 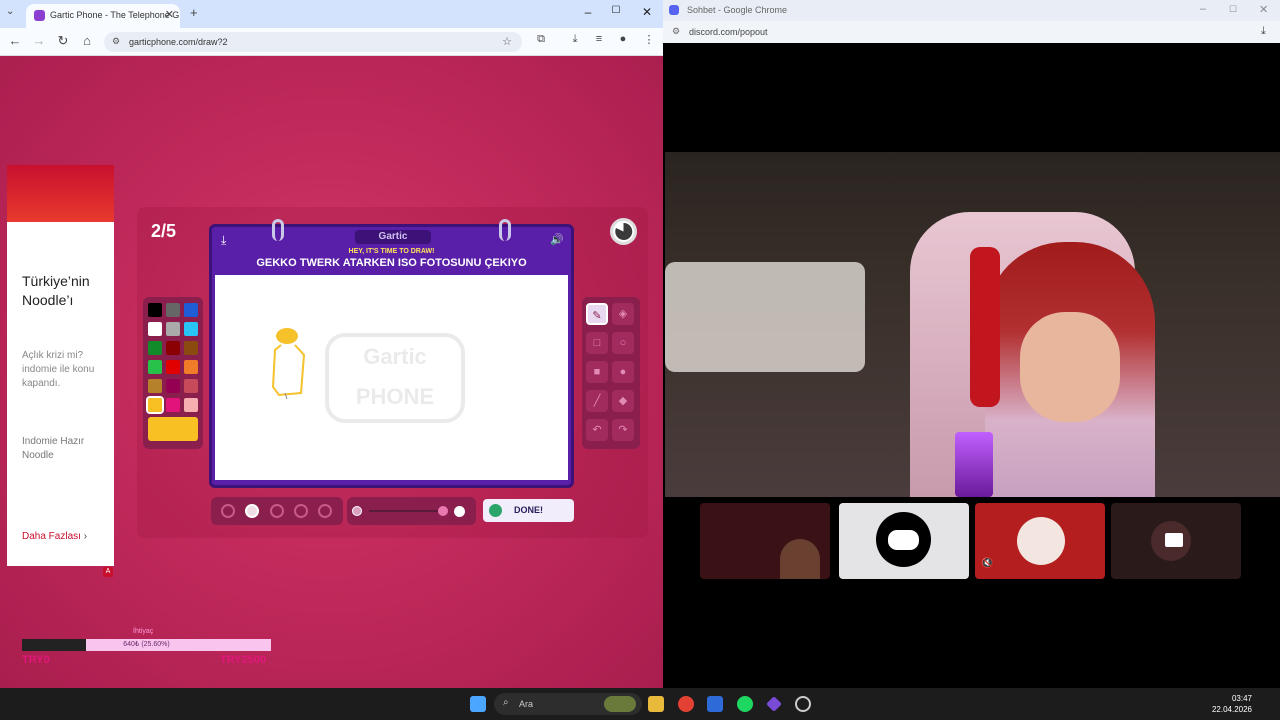 I want to click on app-icon, so click(x=774, y=704).